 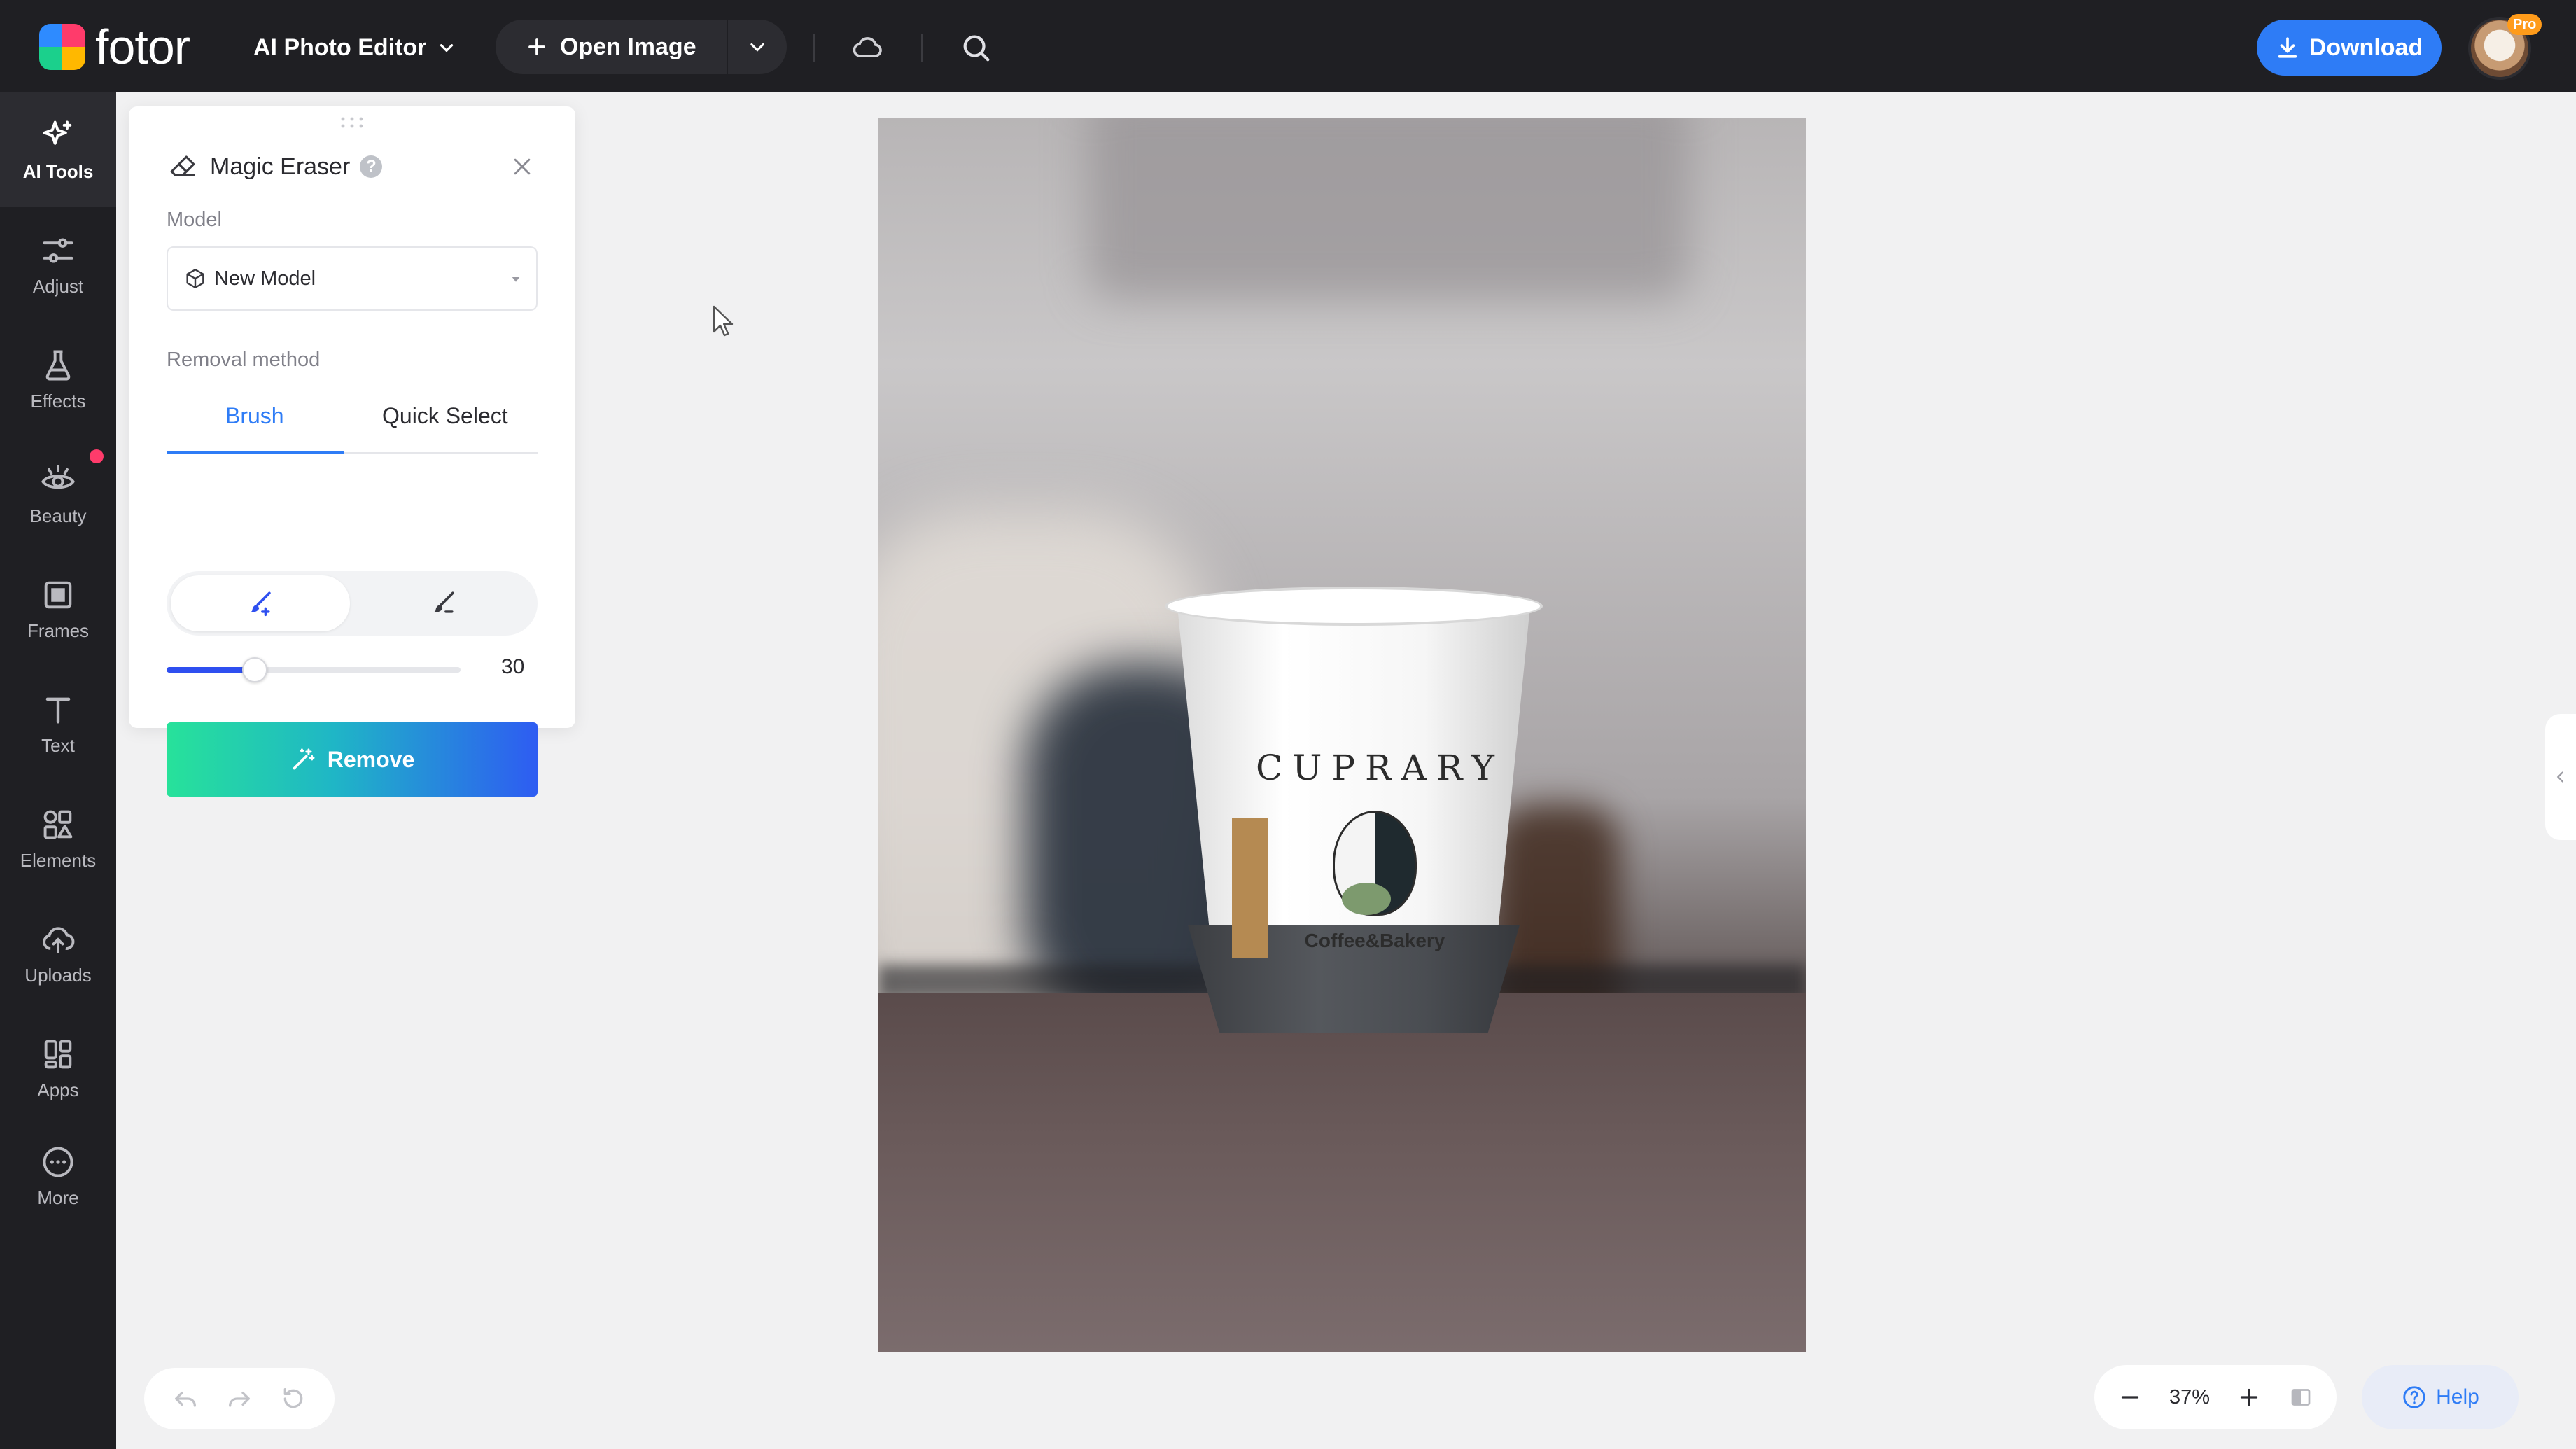 I want to click on remove-button: Remove, so click(x=352, y=759).